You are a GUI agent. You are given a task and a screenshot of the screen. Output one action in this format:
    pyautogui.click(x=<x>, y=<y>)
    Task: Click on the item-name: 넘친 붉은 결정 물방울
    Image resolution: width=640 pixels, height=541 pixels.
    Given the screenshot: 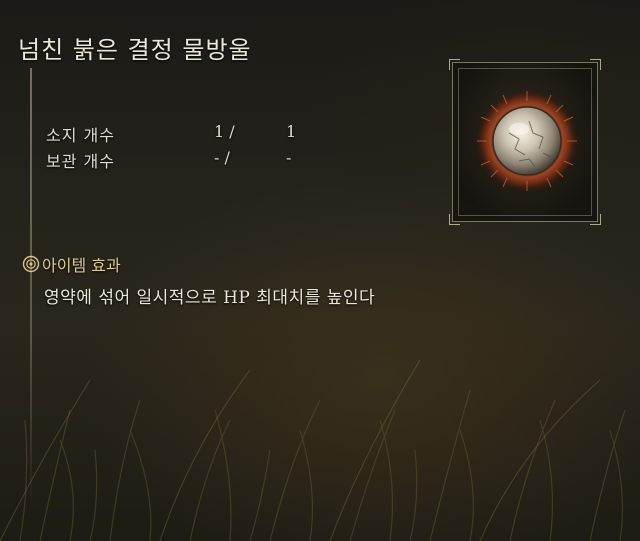 What is the action you would take?
    pyautogui.click(x=135, y=50)
    